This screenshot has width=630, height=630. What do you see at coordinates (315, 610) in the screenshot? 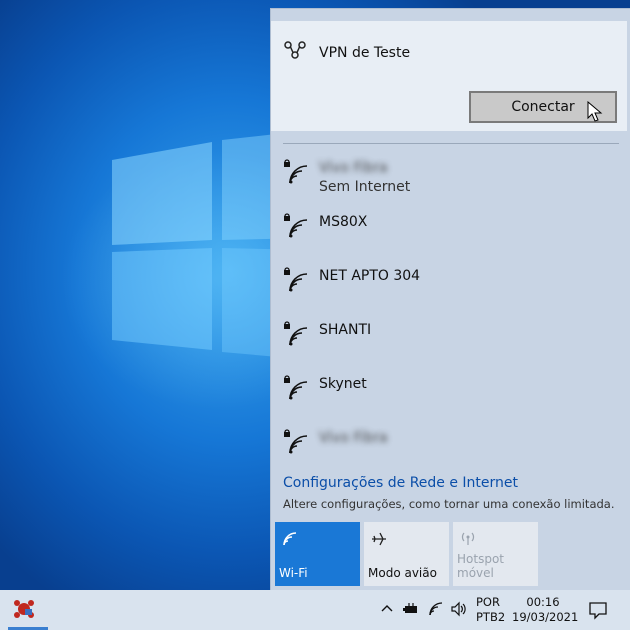
I see `taskbar: POR PTB2 00:16 19/03/2021` at bounding box center [315, 610].